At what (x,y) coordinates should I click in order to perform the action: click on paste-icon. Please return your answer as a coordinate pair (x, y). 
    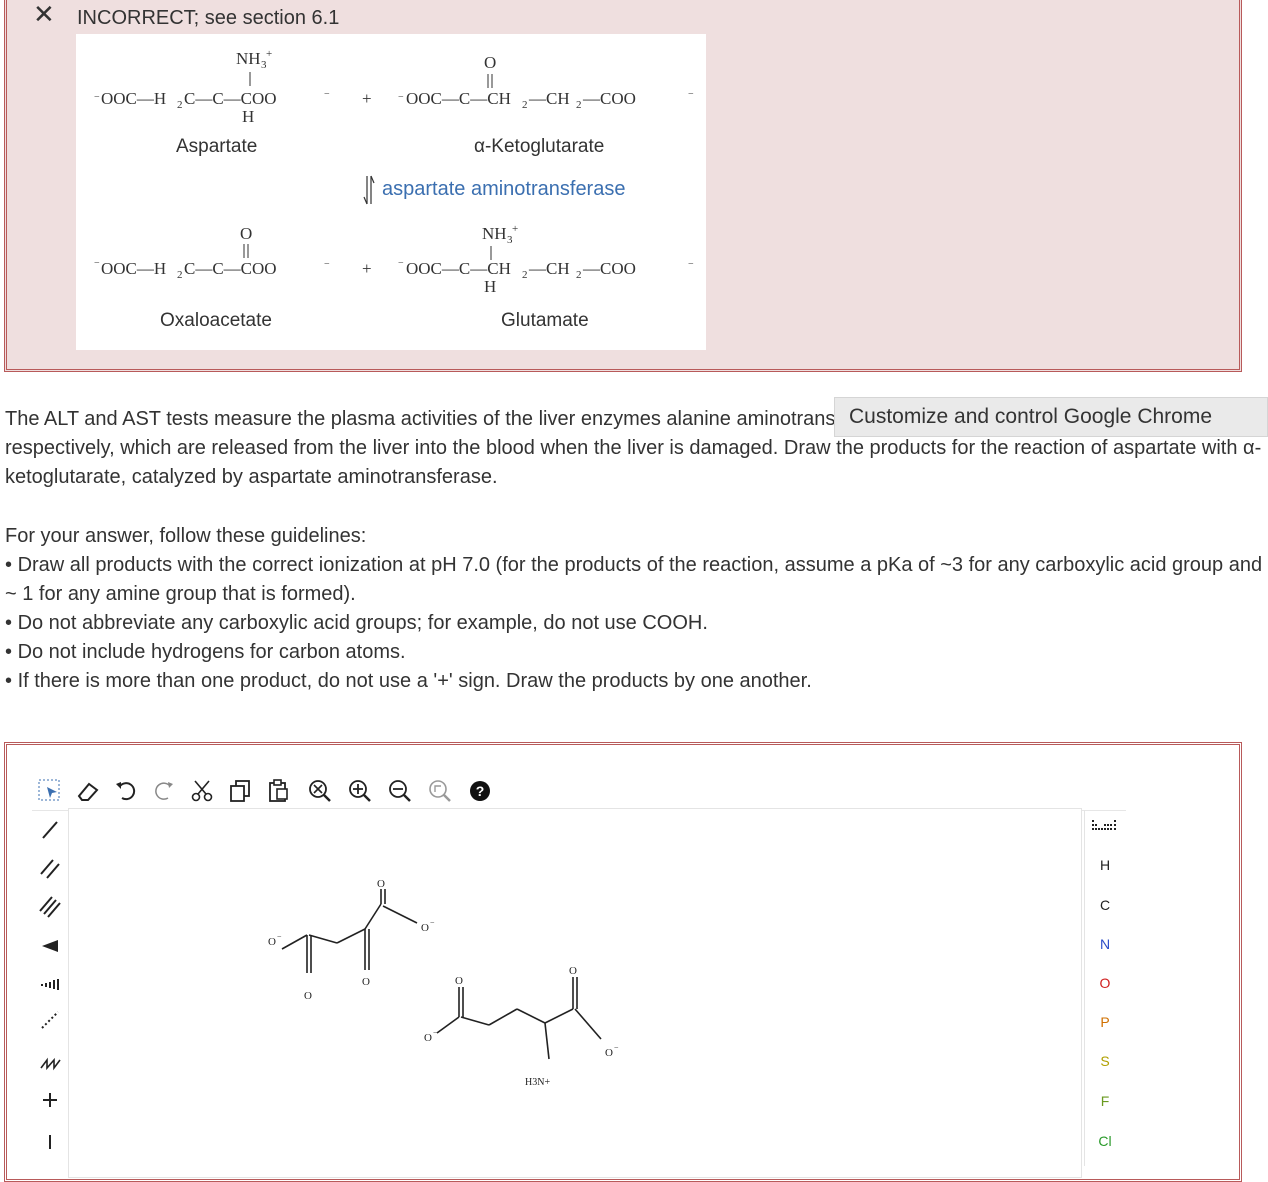
    Looking at the image, I should click on (278, 791).